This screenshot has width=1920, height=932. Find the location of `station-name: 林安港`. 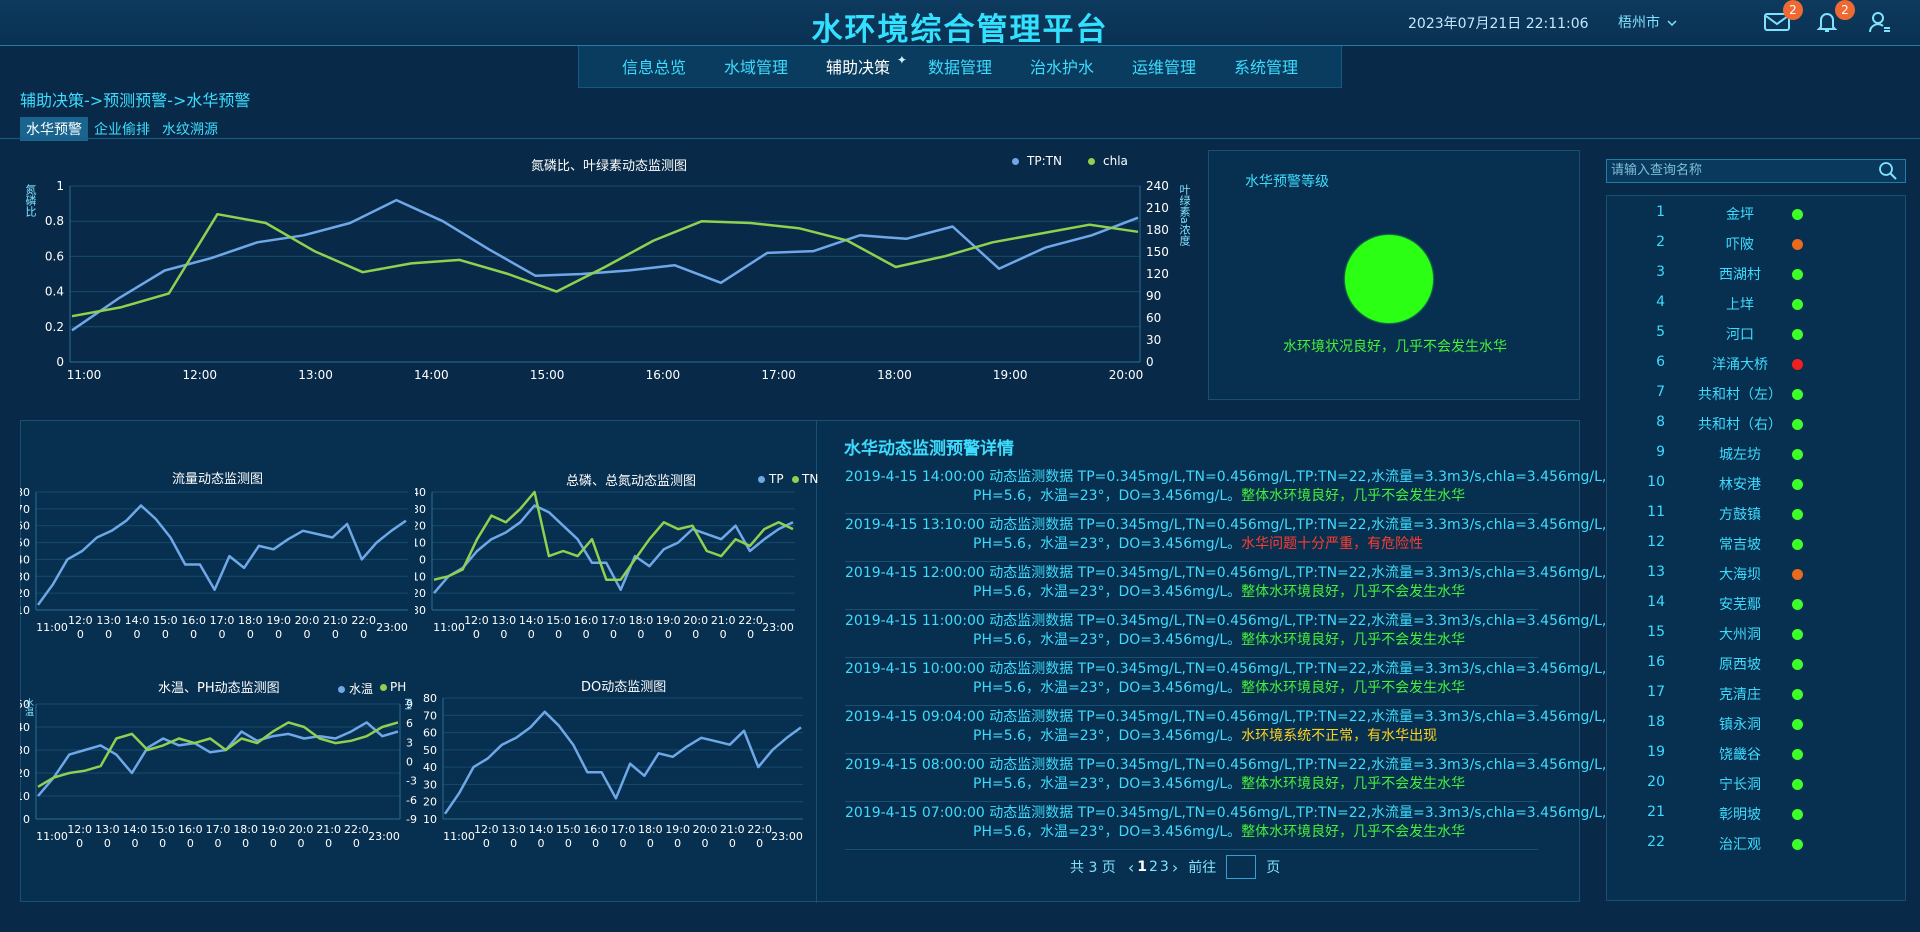

station-name: 林安港 is located at coordinates (1740, 485).